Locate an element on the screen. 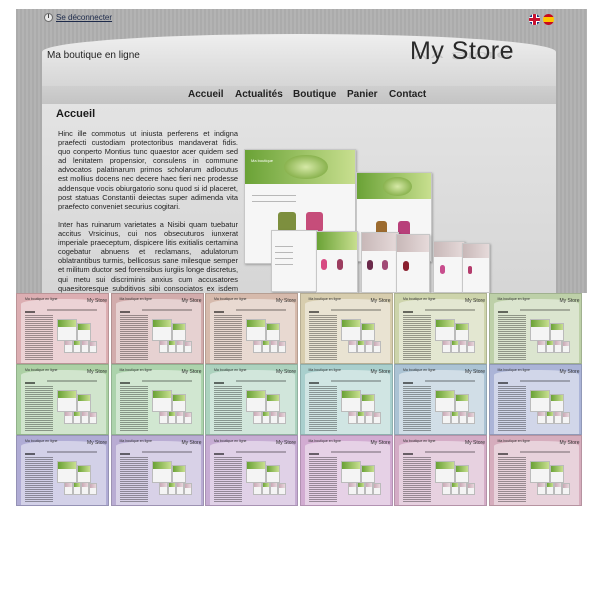 The width and height of the screenshot is (600, 600). uk-flag-icon is located at coordinates (534, 19).